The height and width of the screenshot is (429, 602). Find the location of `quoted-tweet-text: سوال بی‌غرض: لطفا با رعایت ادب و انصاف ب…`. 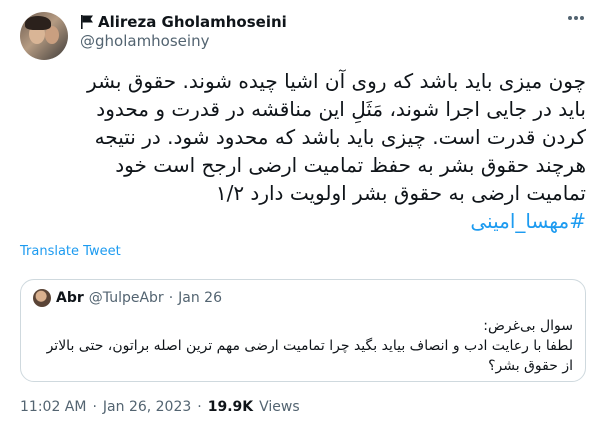

quoted-tweet-text: سوال بی‌غرض: لطفا با رعایت ادب و انصاف ب… is located at coordinates (303, 346).